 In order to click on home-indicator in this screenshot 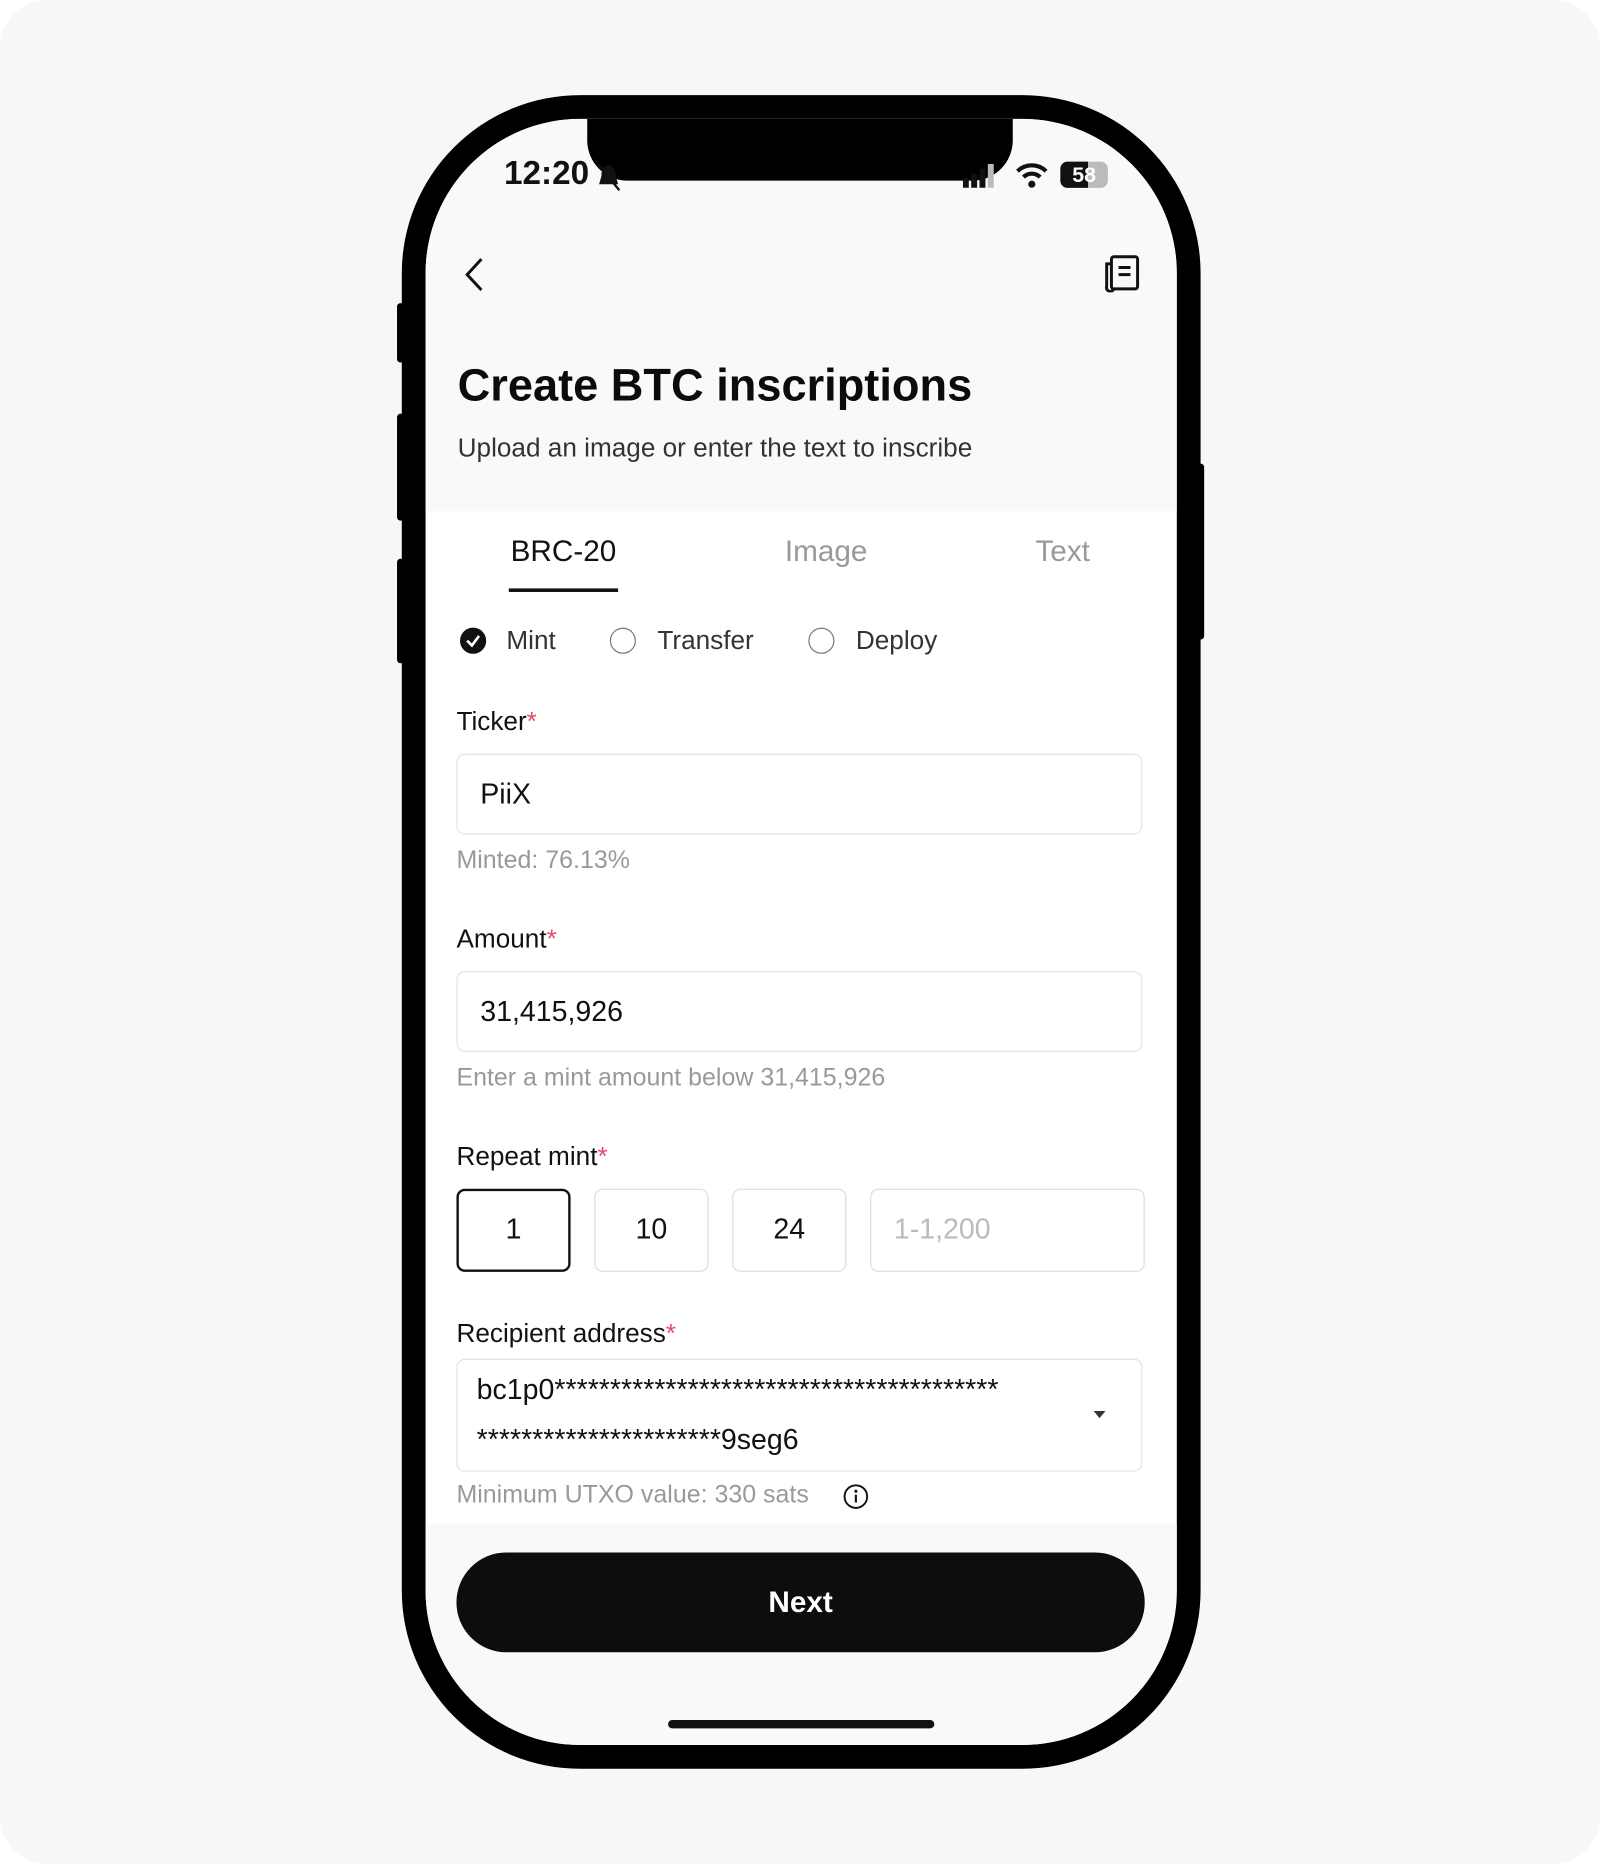, I will do `click(801, 1724)`.